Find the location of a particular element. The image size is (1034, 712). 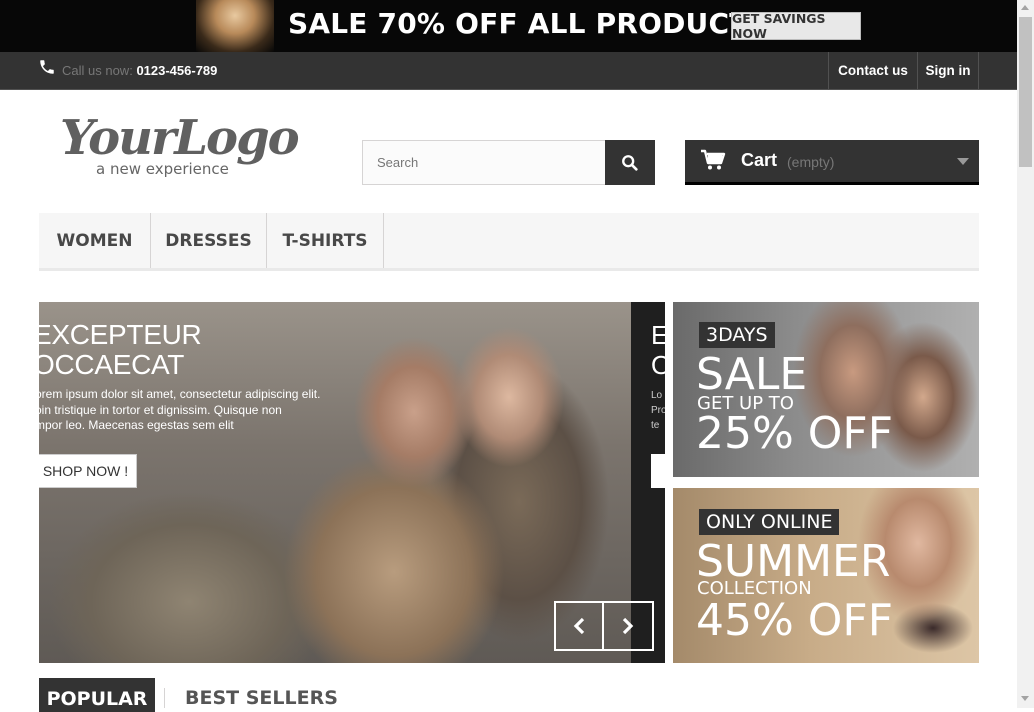

slide-title: EXCEPTEUR OCCAECAT is located at coordinates (120, 349).